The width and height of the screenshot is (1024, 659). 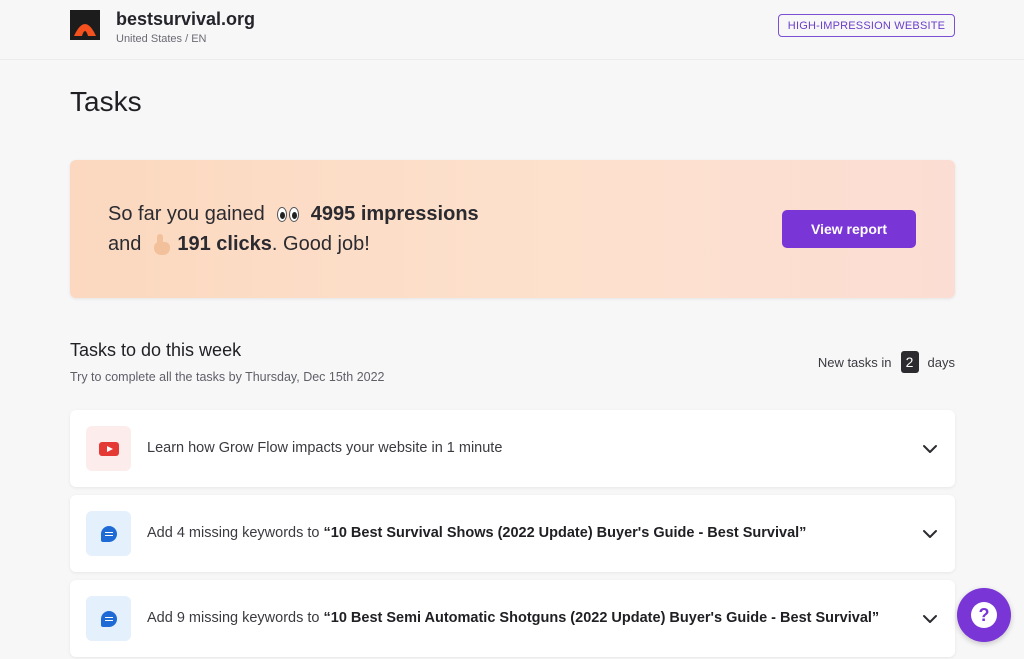 What do you see at coordinates (909, 362) in the screenshot?
I see `days-count: 2` at bounding box center [909, 362].